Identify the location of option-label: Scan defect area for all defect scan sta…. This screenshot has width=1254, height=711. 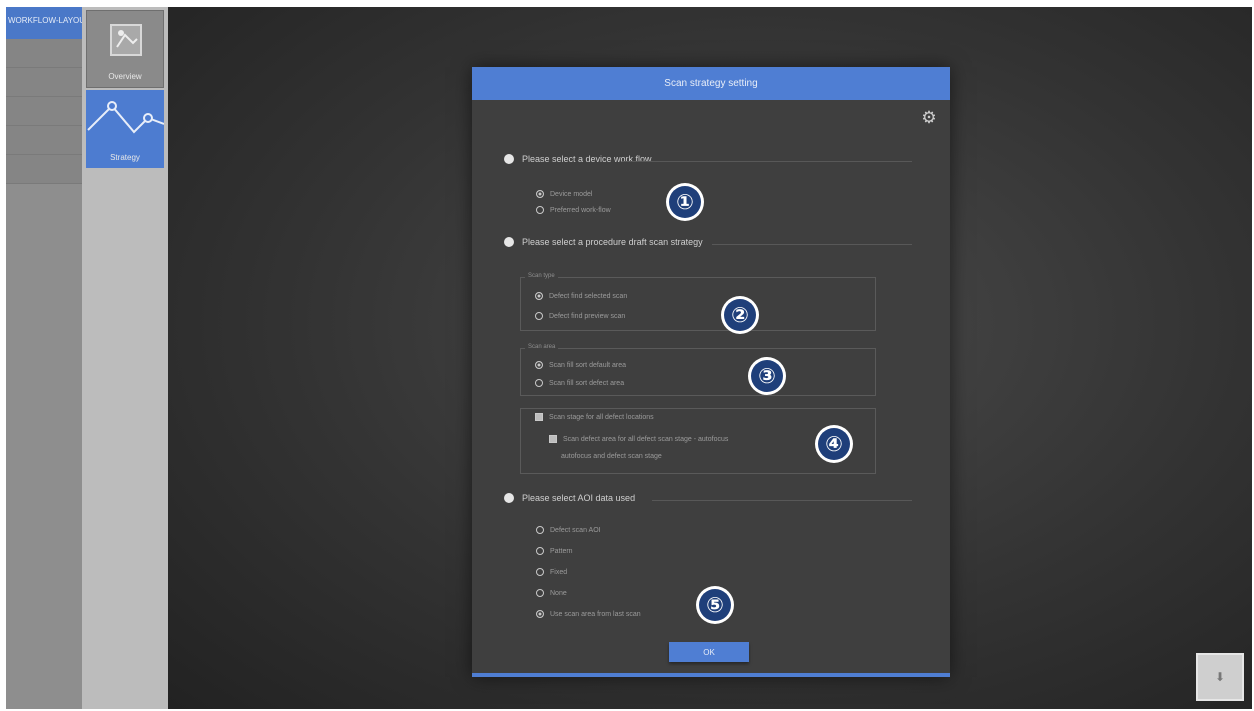
(646, 439).